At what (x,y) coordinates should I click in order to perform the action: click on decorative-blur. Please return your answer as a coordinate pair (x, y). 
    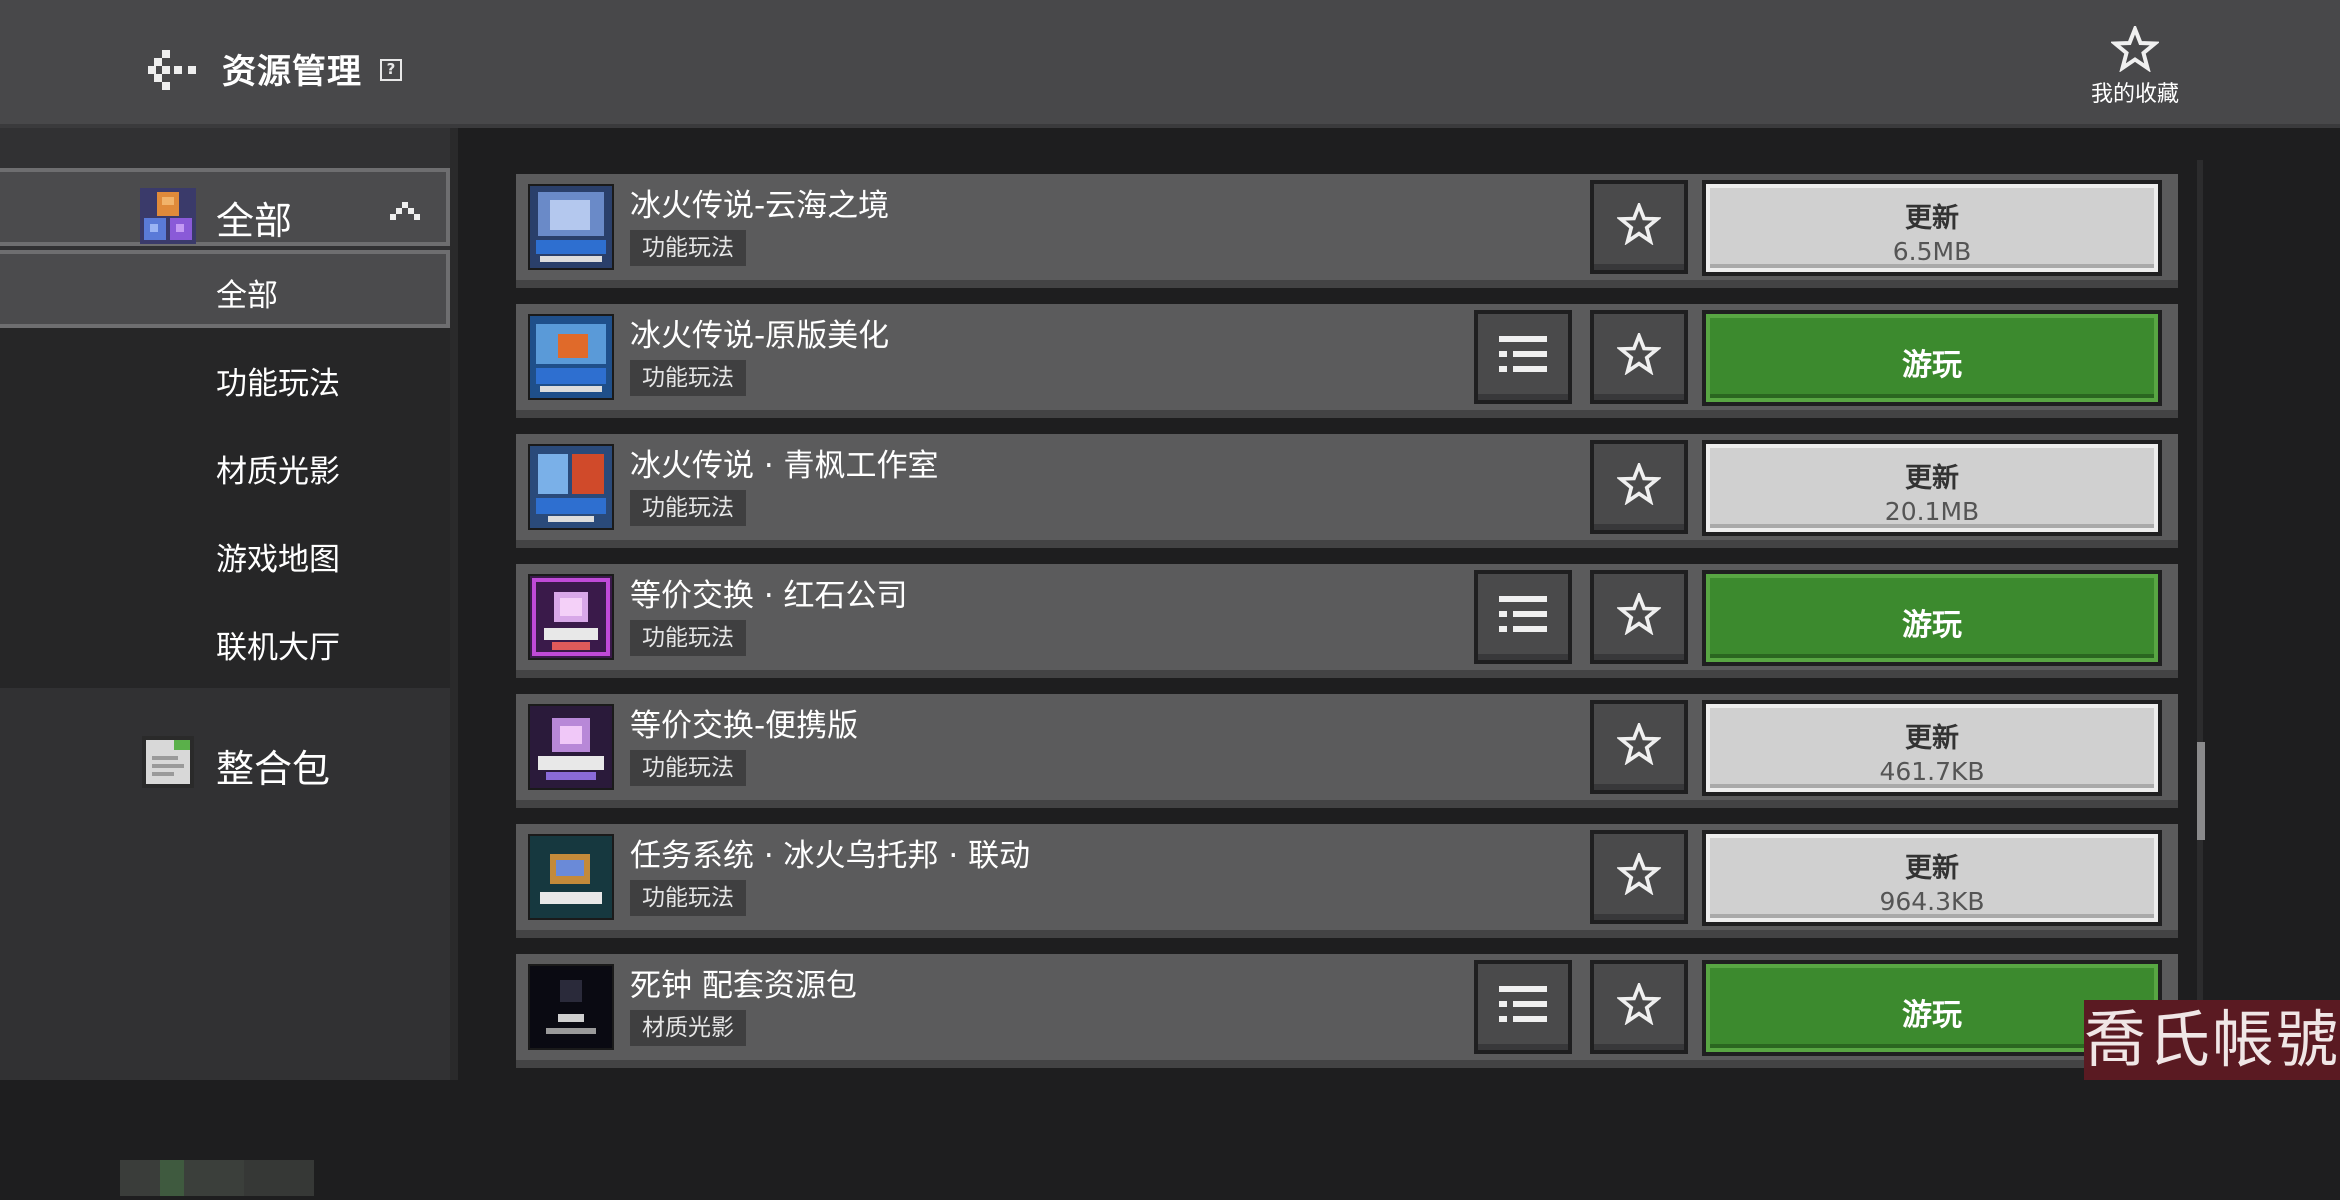
    Looking at the image, I should click on (217, 1178).